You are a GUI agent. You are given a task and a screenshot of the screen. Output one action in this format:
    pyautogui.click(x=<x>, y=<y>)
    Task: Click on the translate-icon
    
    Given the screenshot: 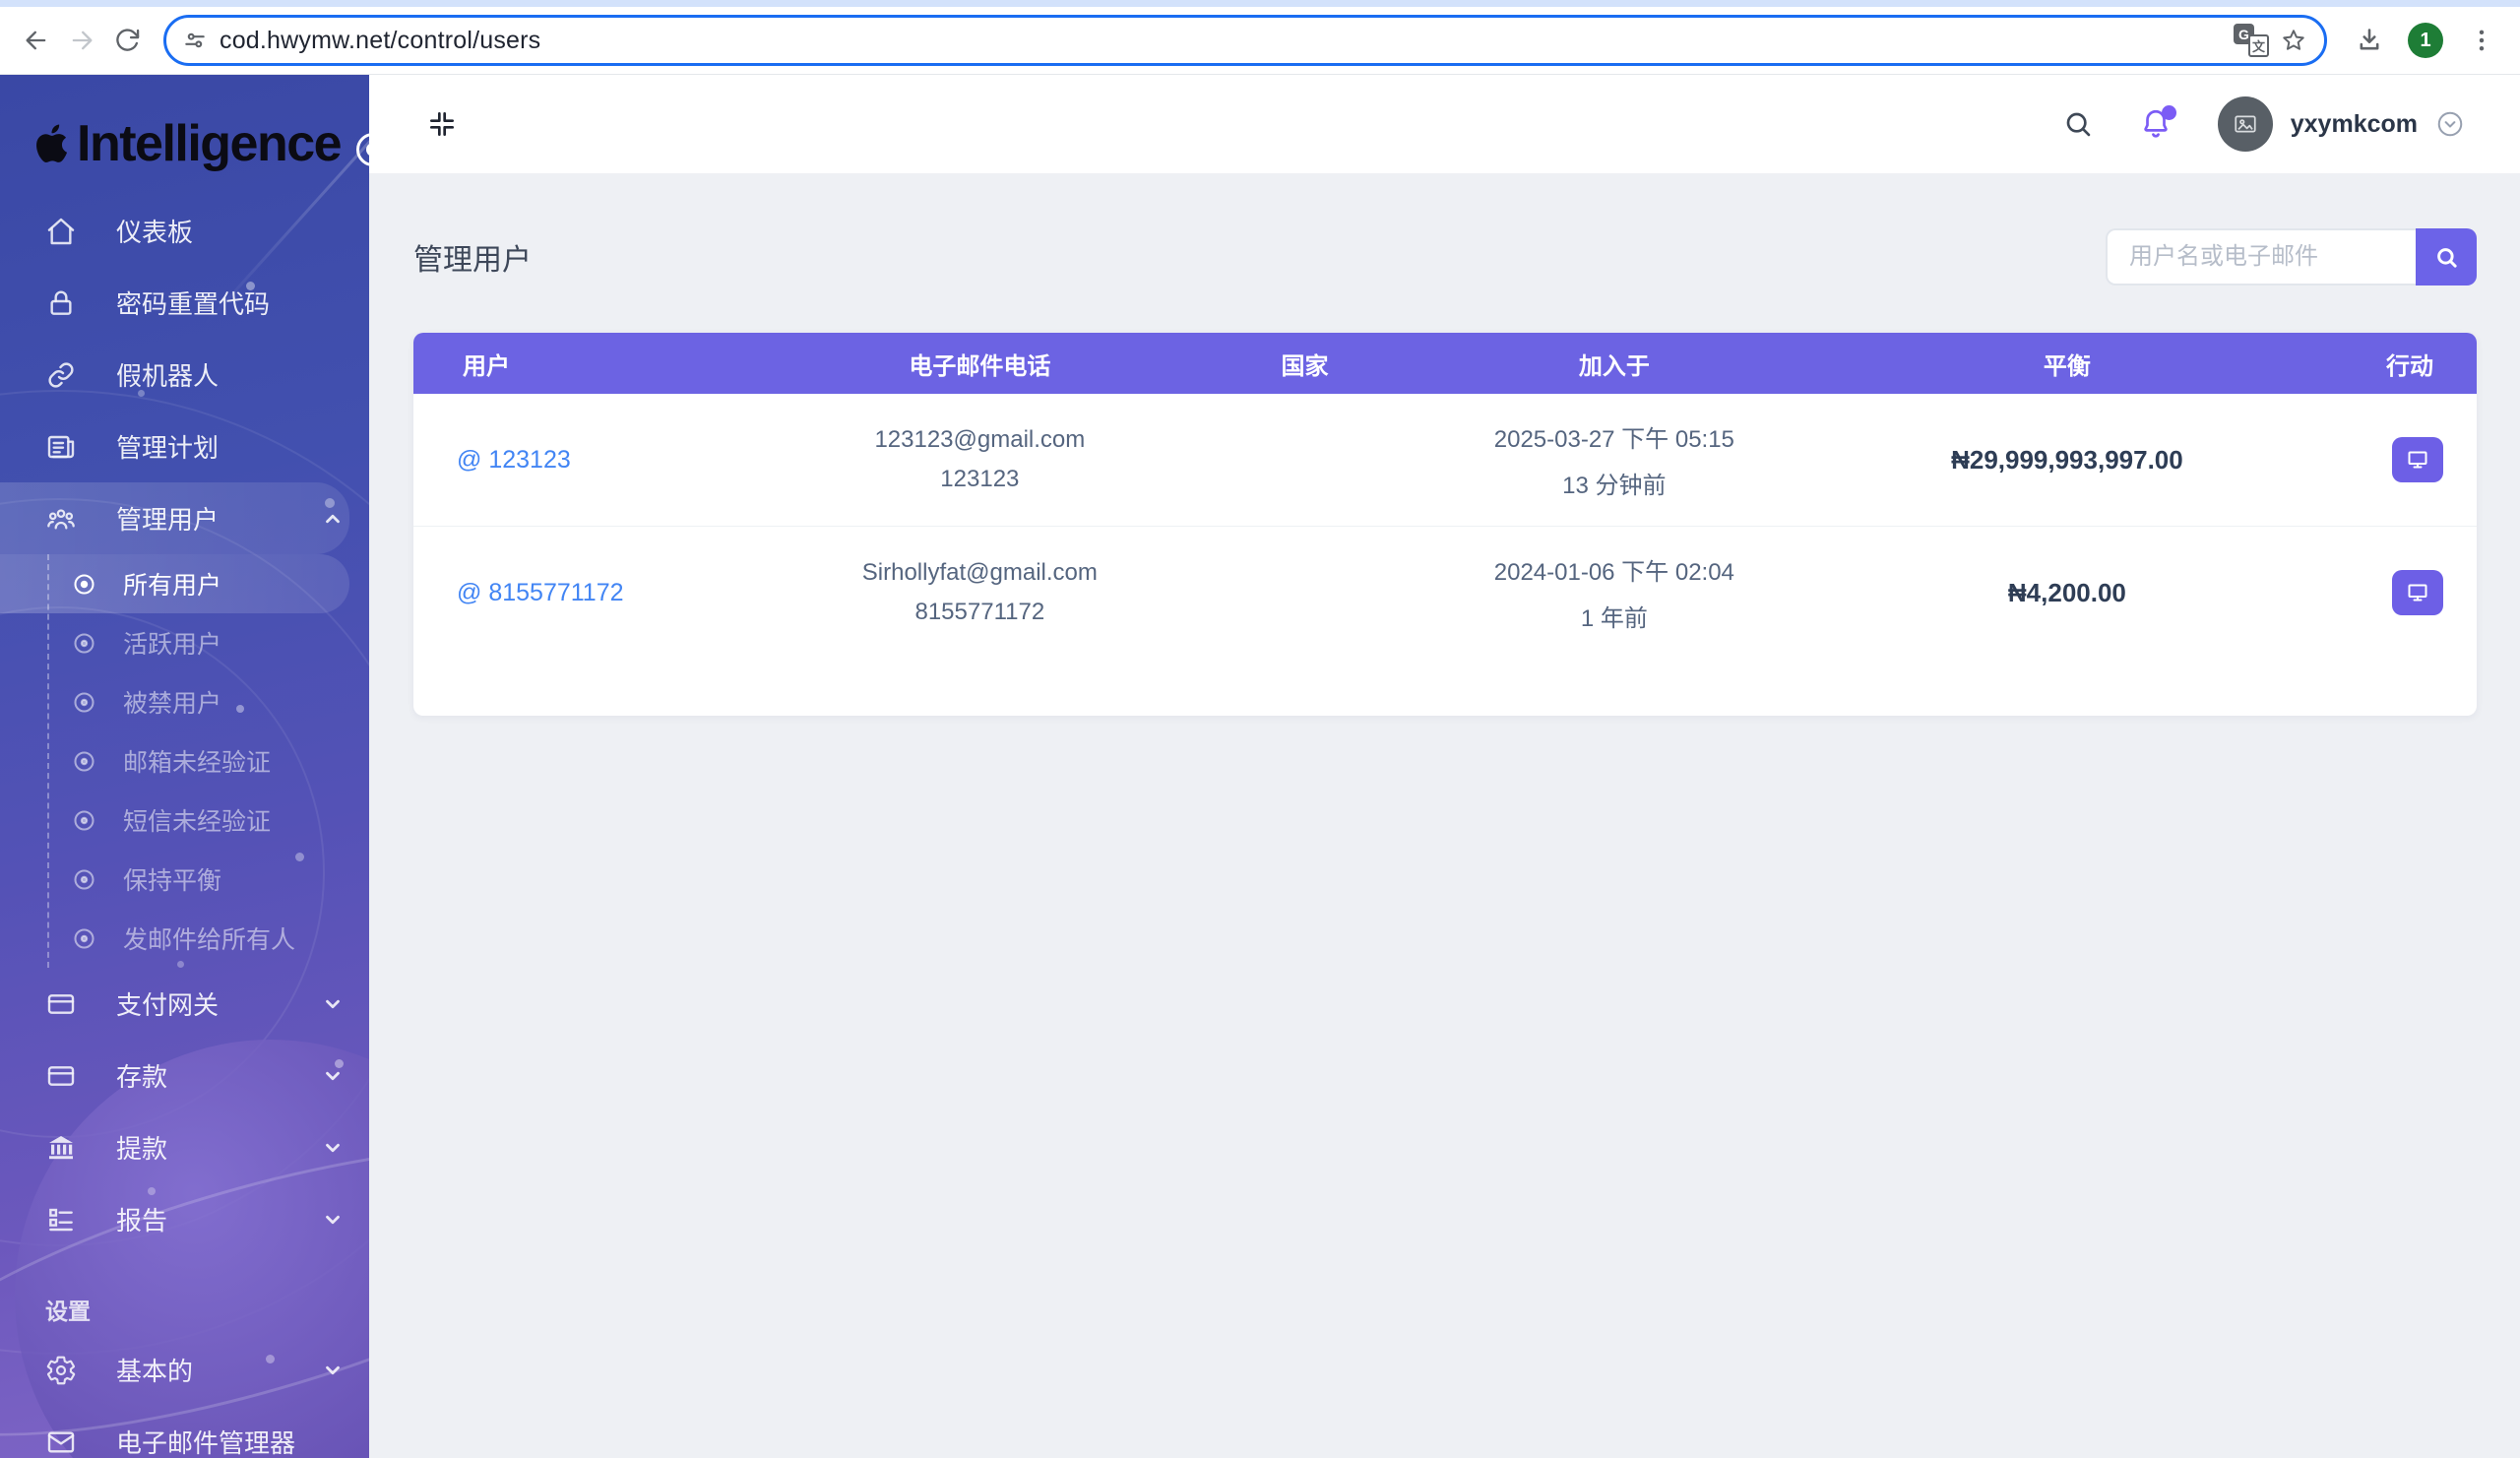 What is the action you would take?
    pyautogui.click(x=2251, y=40)
    